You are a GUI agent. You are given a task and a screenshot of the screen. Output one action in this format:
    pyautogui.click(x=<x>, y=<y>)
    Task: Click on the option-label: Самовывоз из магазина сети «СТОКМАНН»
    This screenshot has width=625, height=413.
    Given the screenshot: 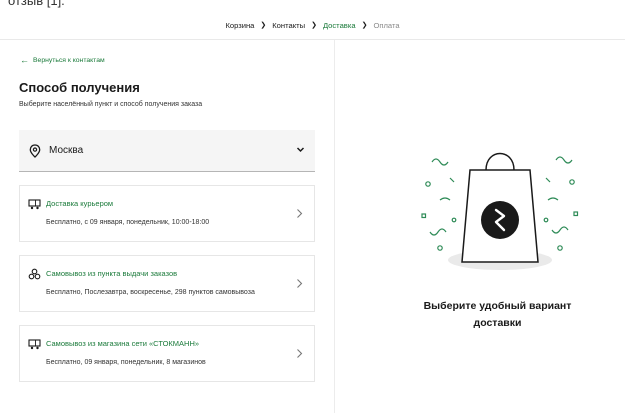 What is the action you would take?
    pyautogui.click(x=123, y=343)
    